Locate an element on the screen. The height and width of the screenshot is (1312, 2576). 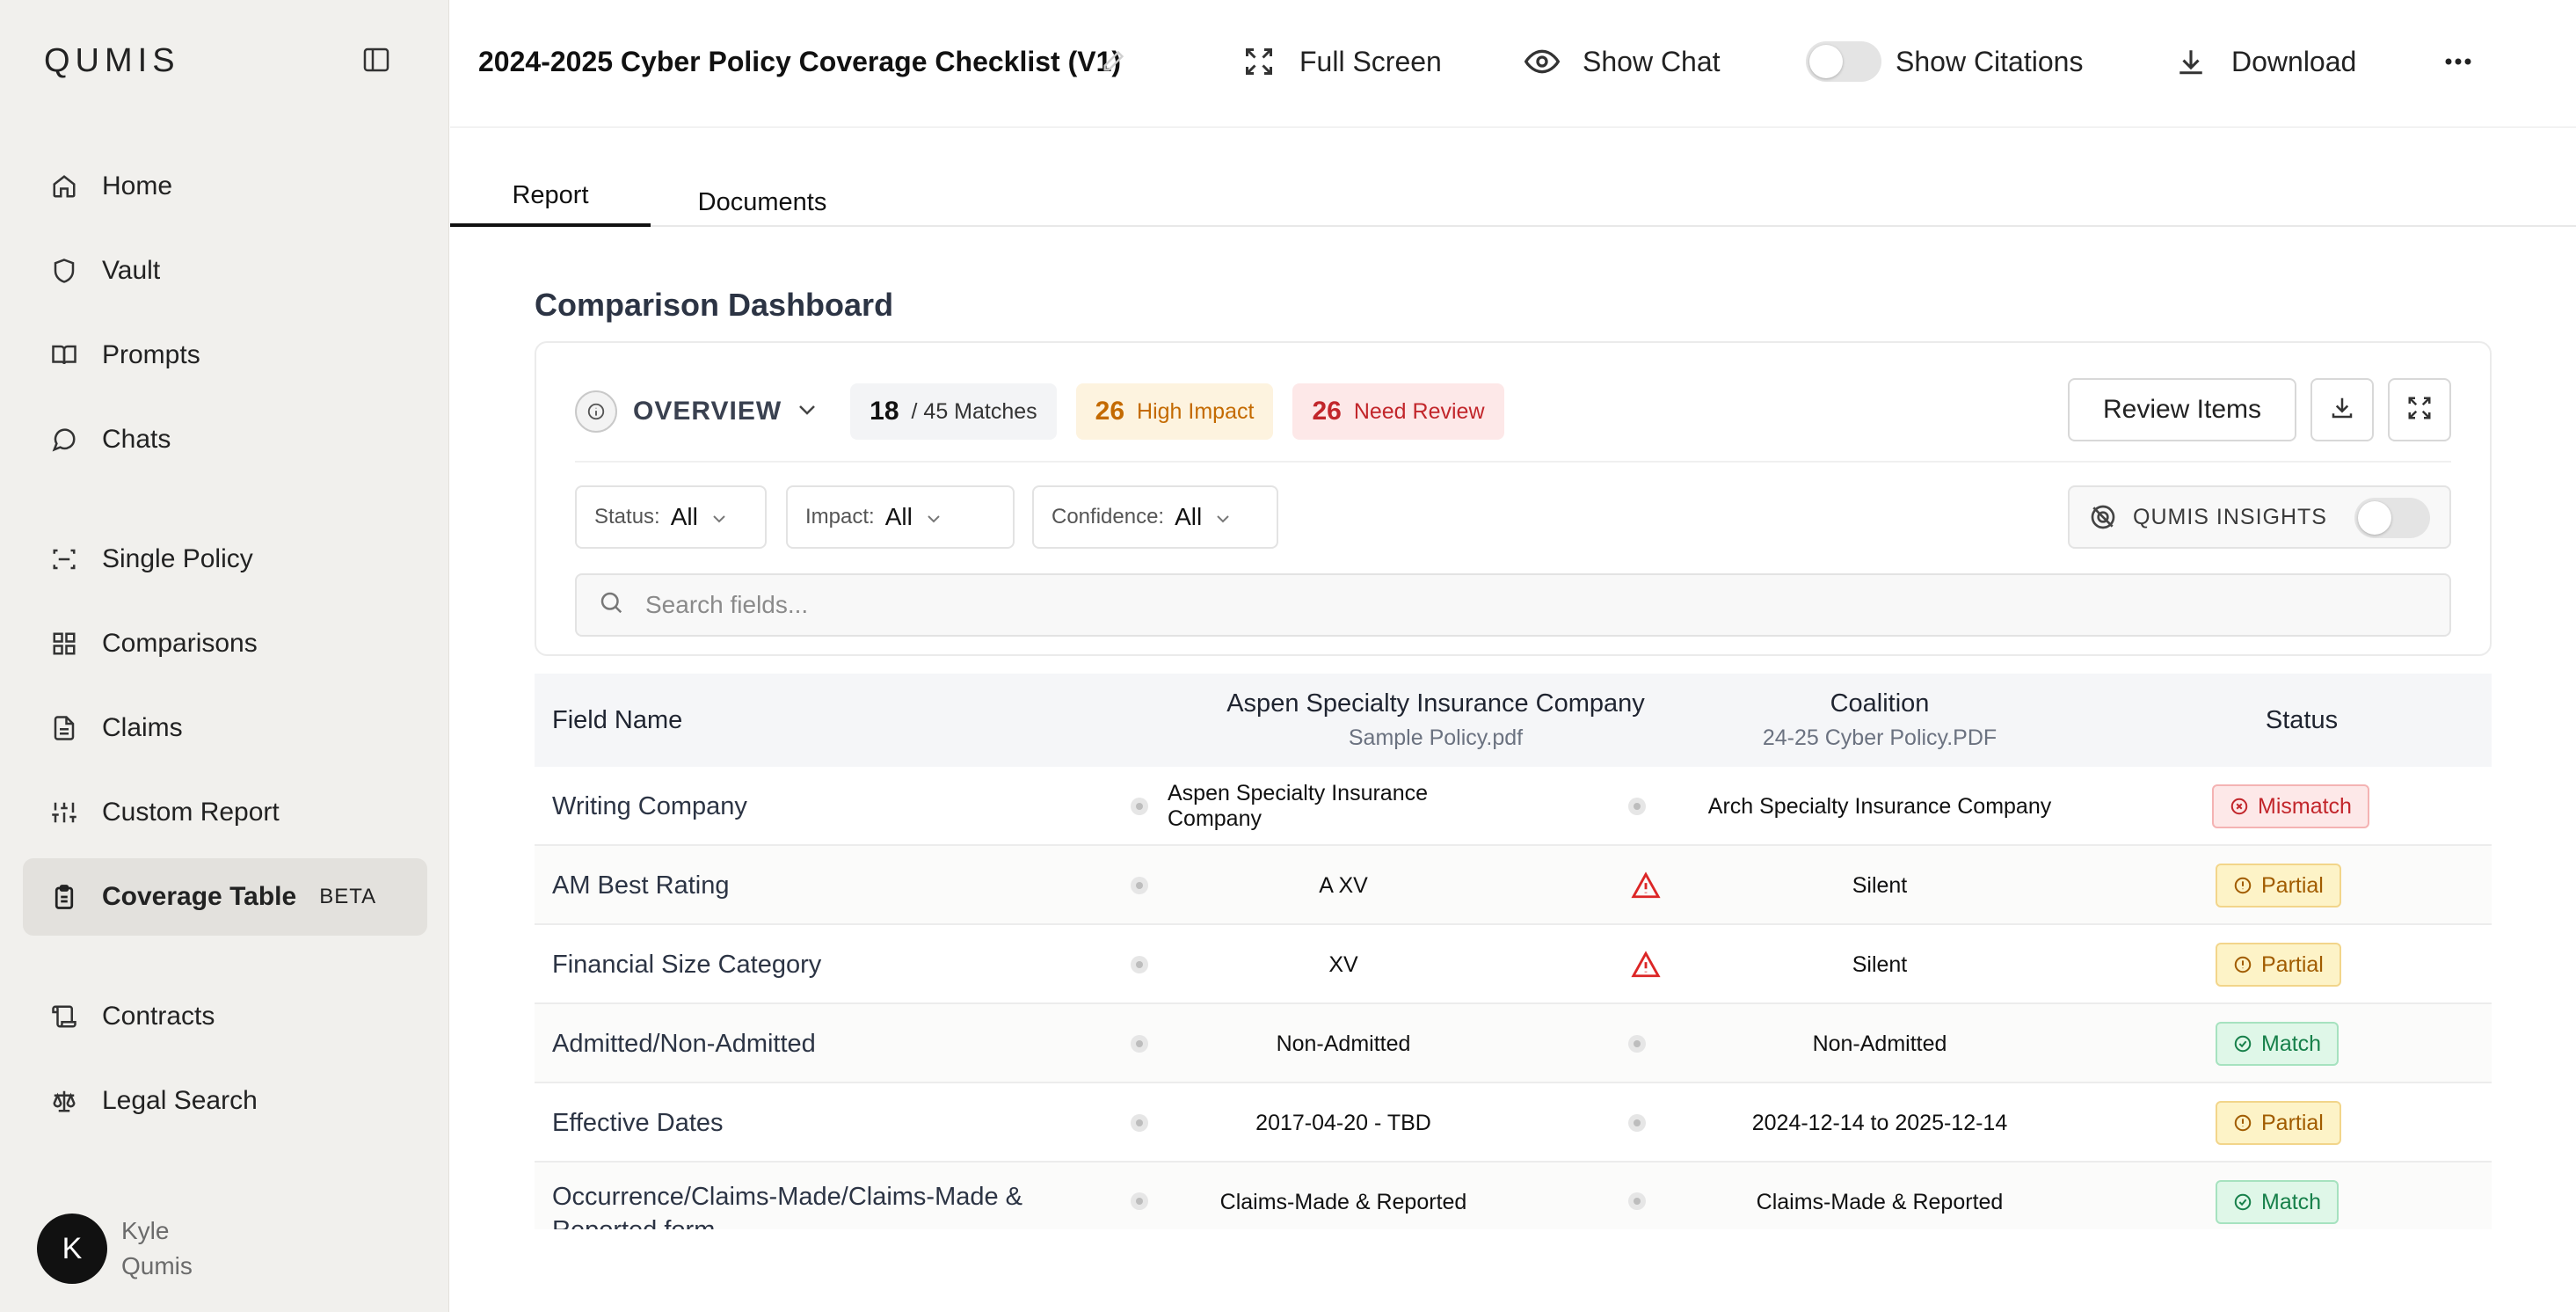
download-button: Download is located at coordinates (2264, 61).